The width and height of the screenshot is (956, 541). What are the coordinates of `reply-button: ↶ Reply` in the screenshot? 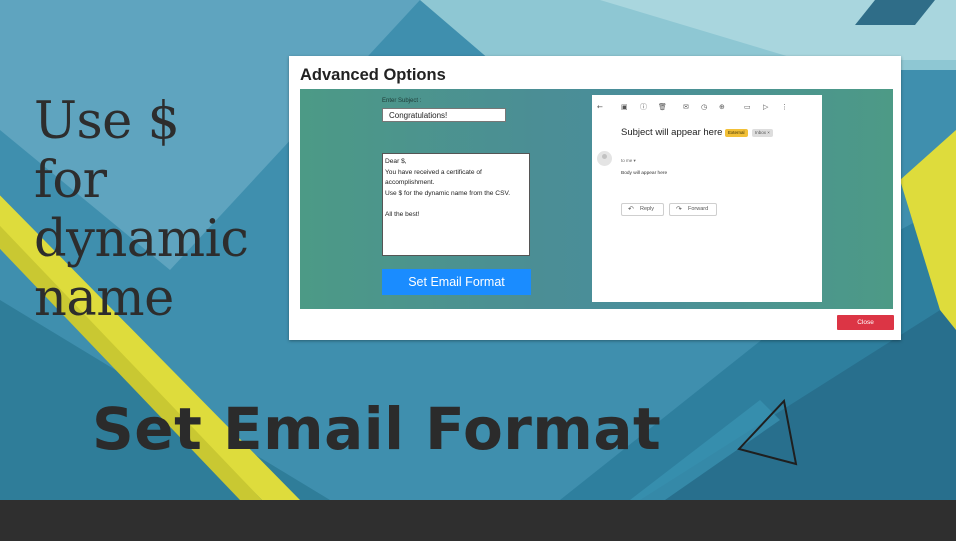 It's located at (642, 209).